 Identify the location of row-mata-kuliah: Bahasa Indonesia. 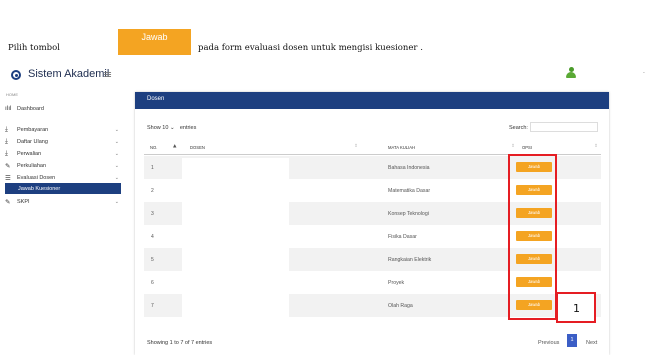
(409, 168).